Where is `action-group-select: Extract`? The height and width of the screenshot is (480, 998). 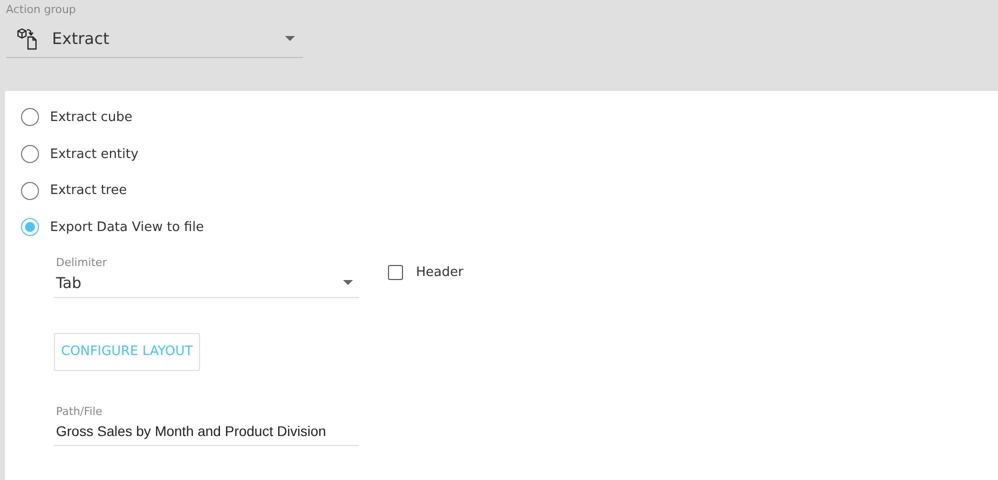
action-group-select: Extract is located at coordinates (154, 39).